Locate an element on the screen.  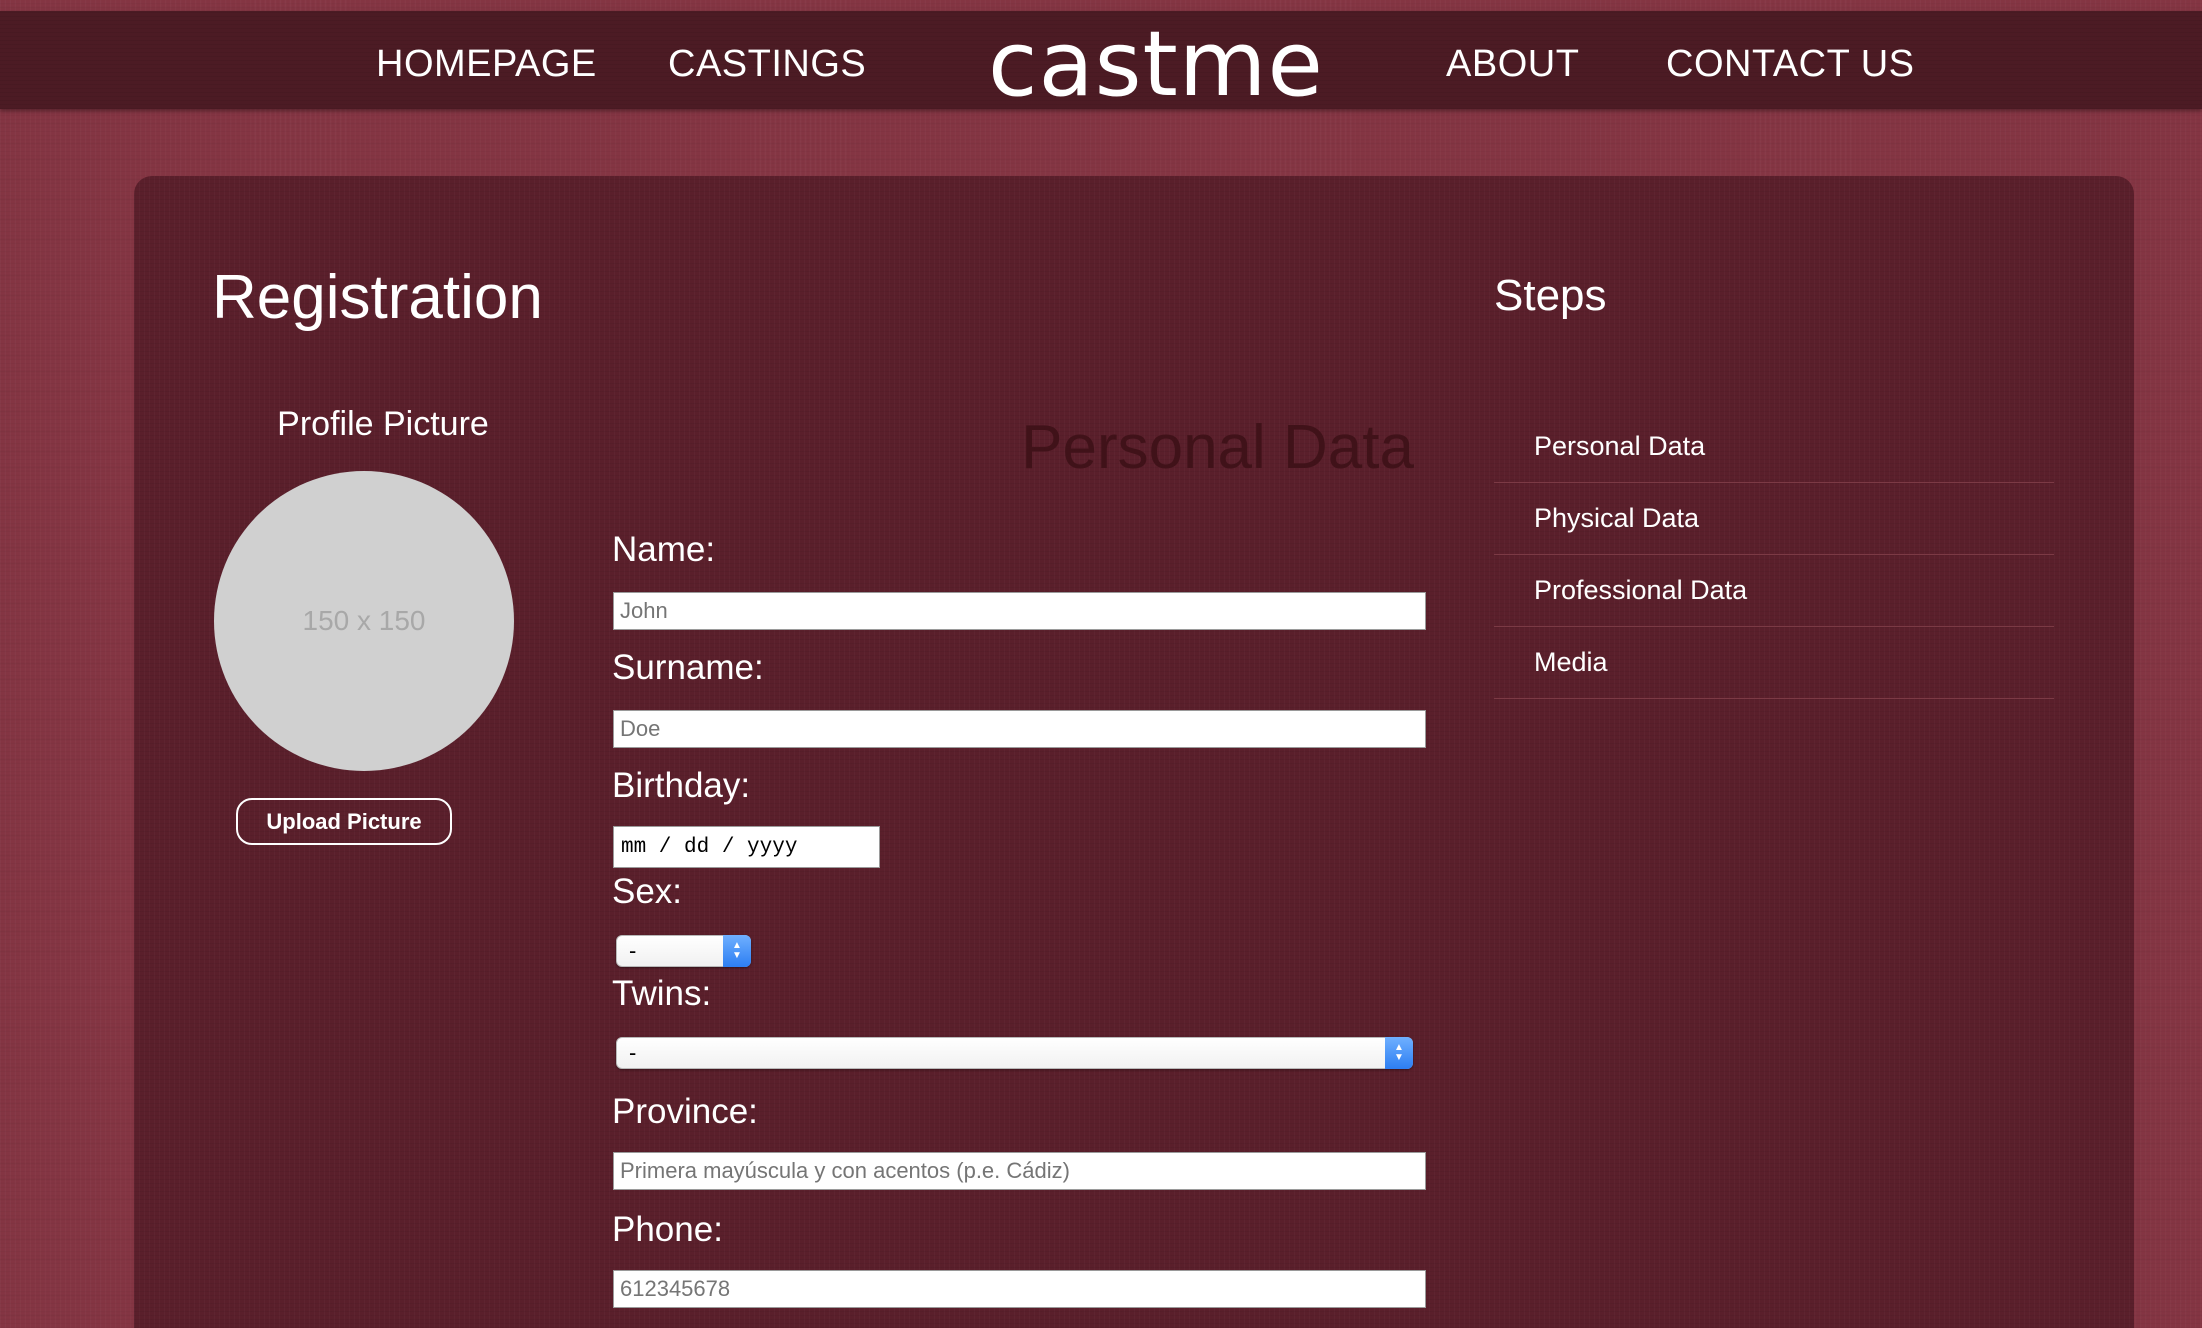
twins-label: Twins: is located at coordinates (662, 993).